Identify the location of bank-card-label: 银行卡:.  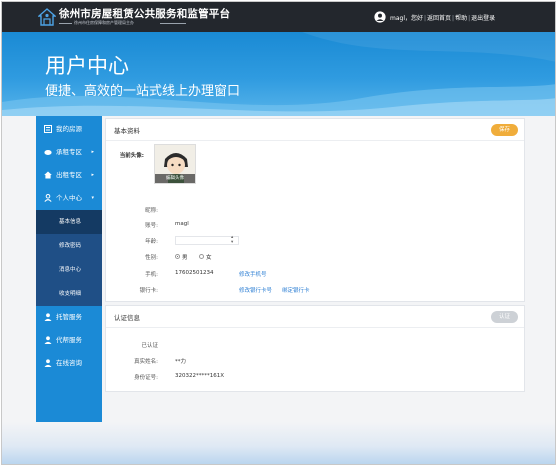
(148, 291).